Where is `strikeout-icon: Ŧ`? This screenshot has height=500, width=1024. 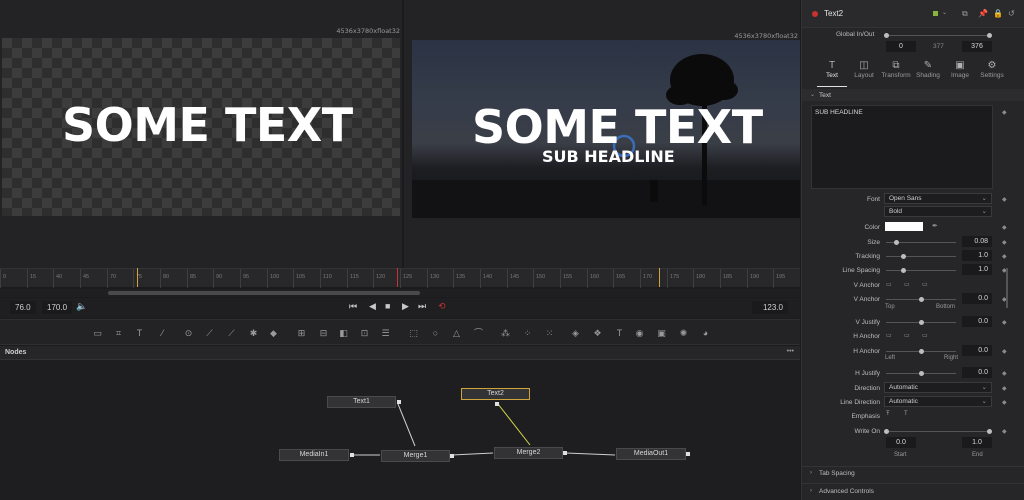 strikeout-icon: Ŧ is located at coordinates (888, 414).